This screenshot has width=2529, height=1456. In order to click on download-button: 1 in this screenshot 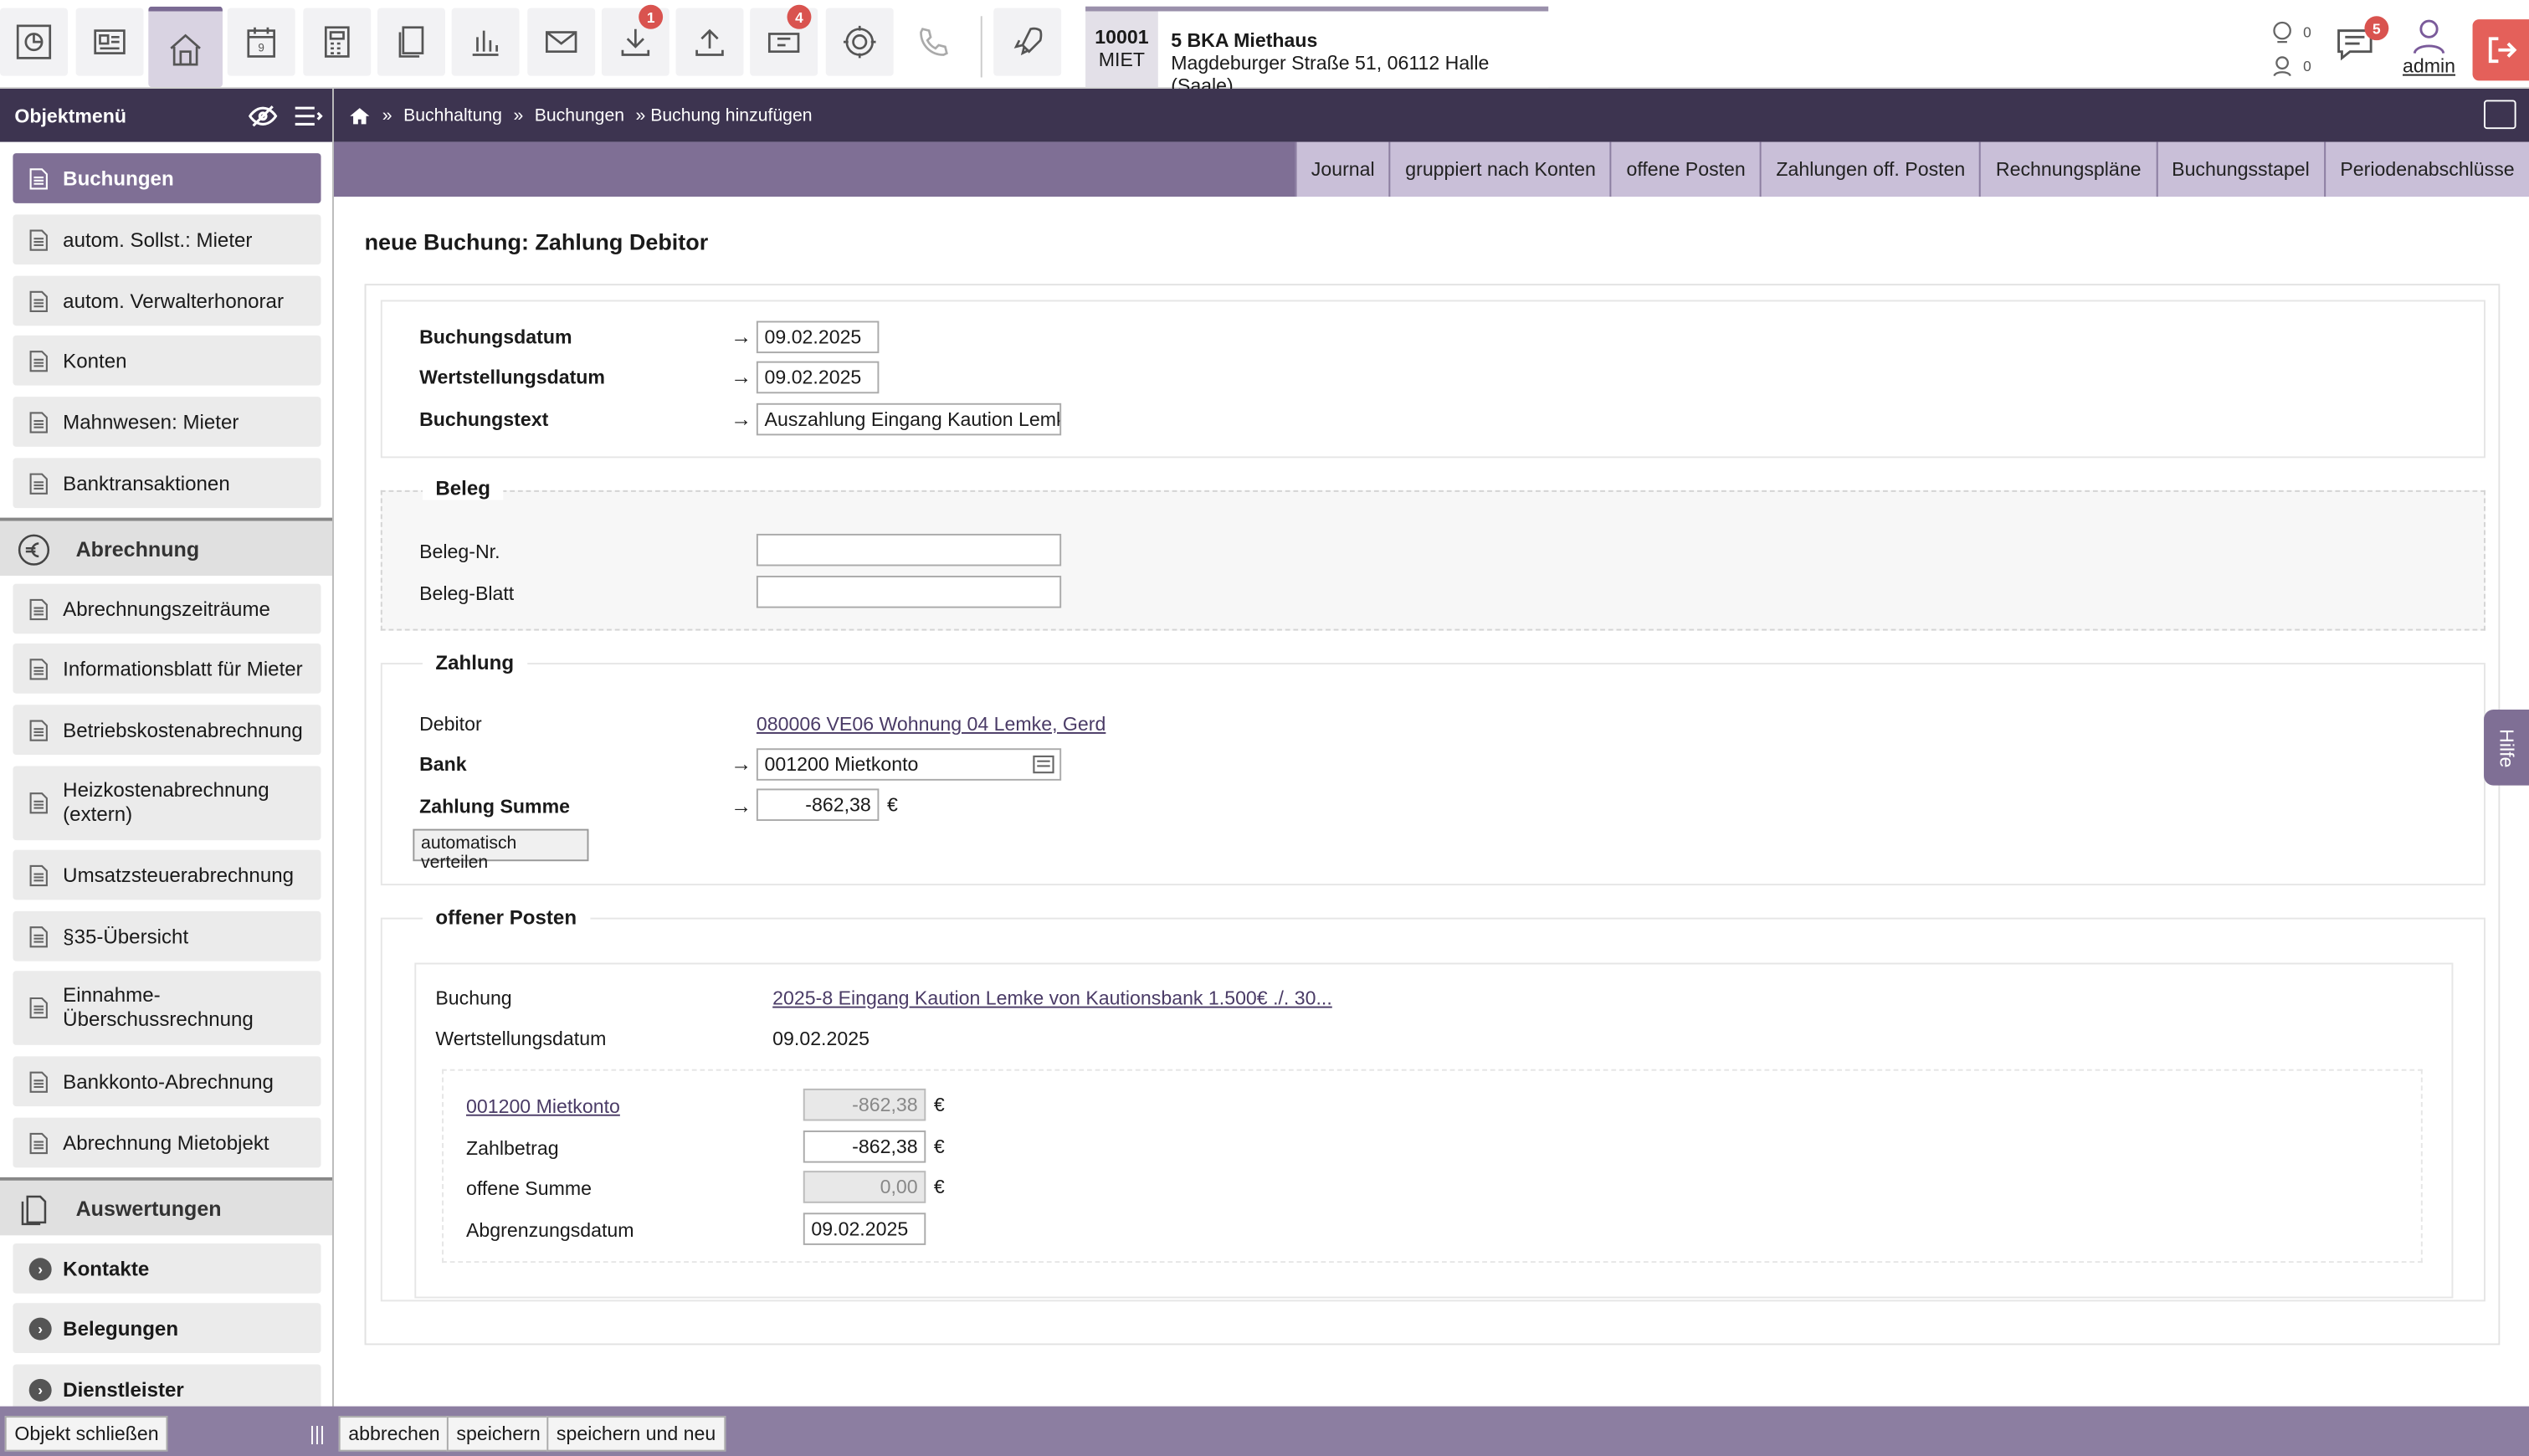, I will do `click(635, 40)`.